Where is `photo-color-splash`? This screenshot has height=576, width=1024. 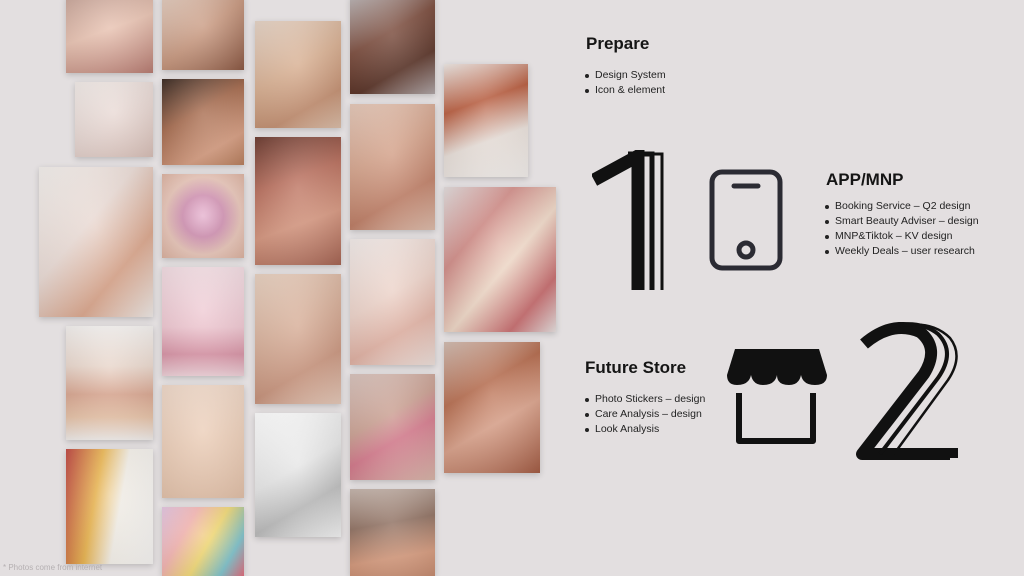
photo-color-splash is located at coordinates (203, 541).